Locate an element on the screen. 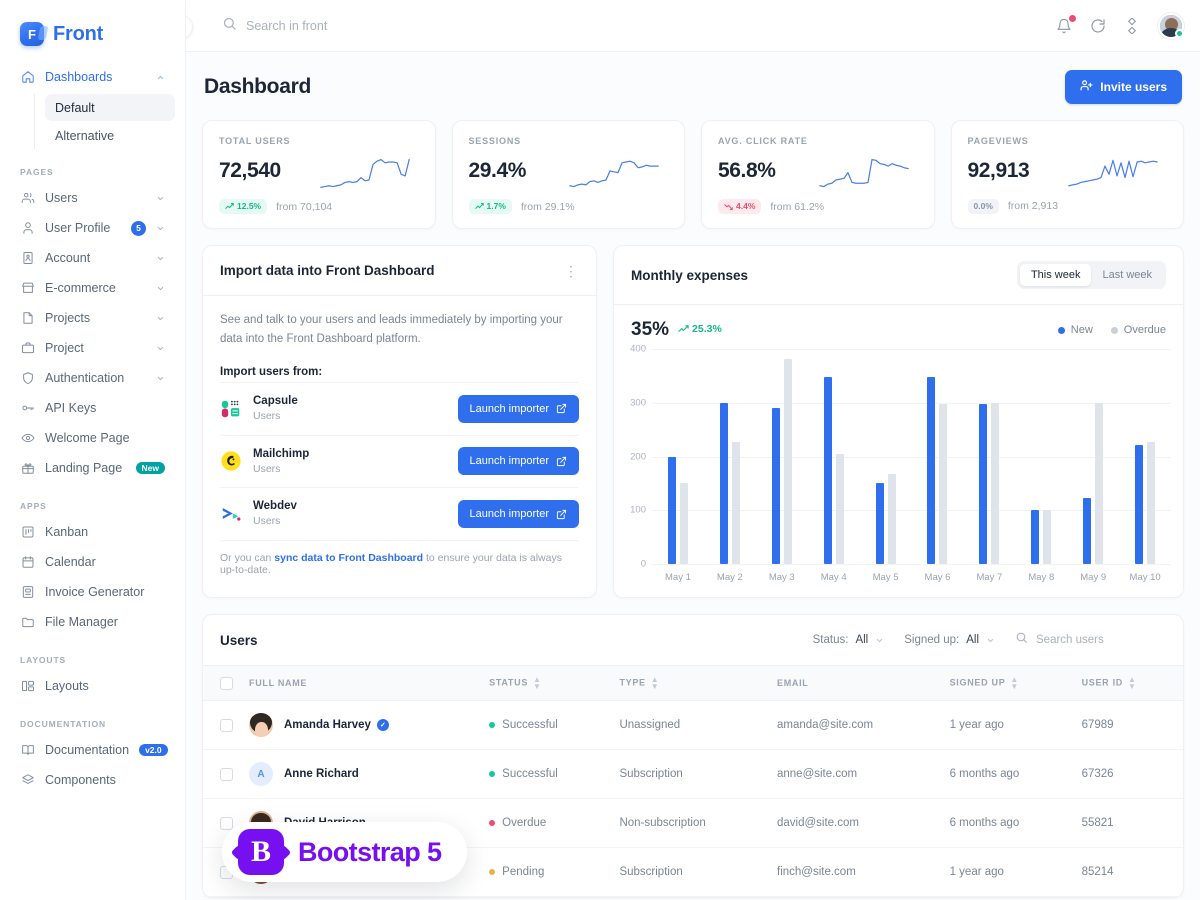  table-header-status: STATUS ▲ ▼ is located at coordinates (546, 683).